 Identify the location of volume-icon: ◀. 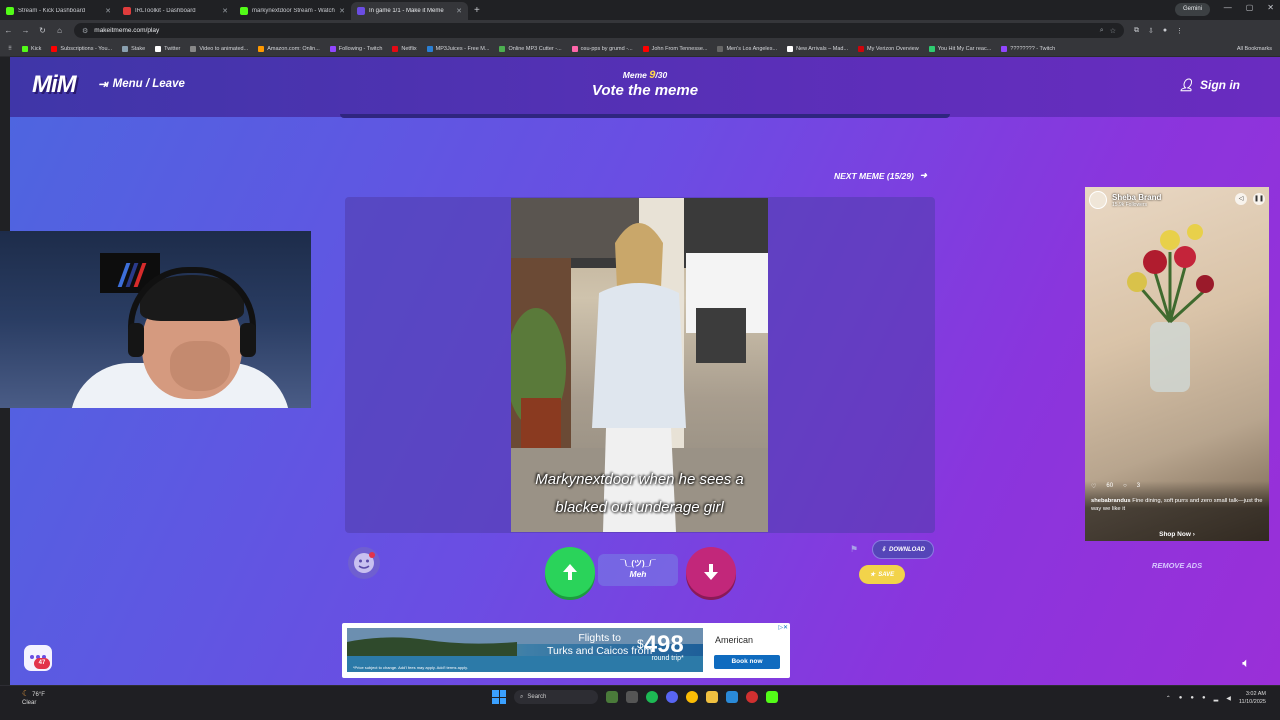
(1228, 698).